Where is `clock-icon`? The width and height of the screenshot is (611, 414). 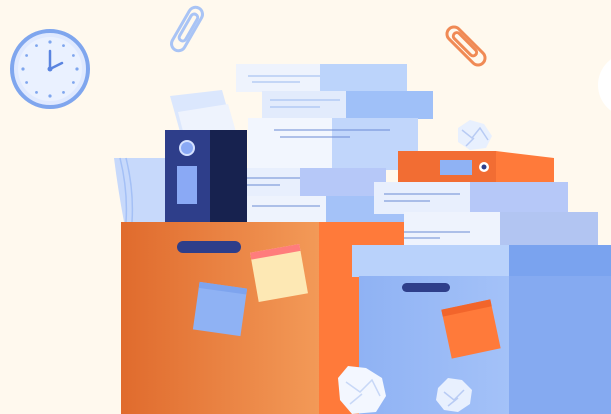
clock-icon is located at coordinates (50, 69).